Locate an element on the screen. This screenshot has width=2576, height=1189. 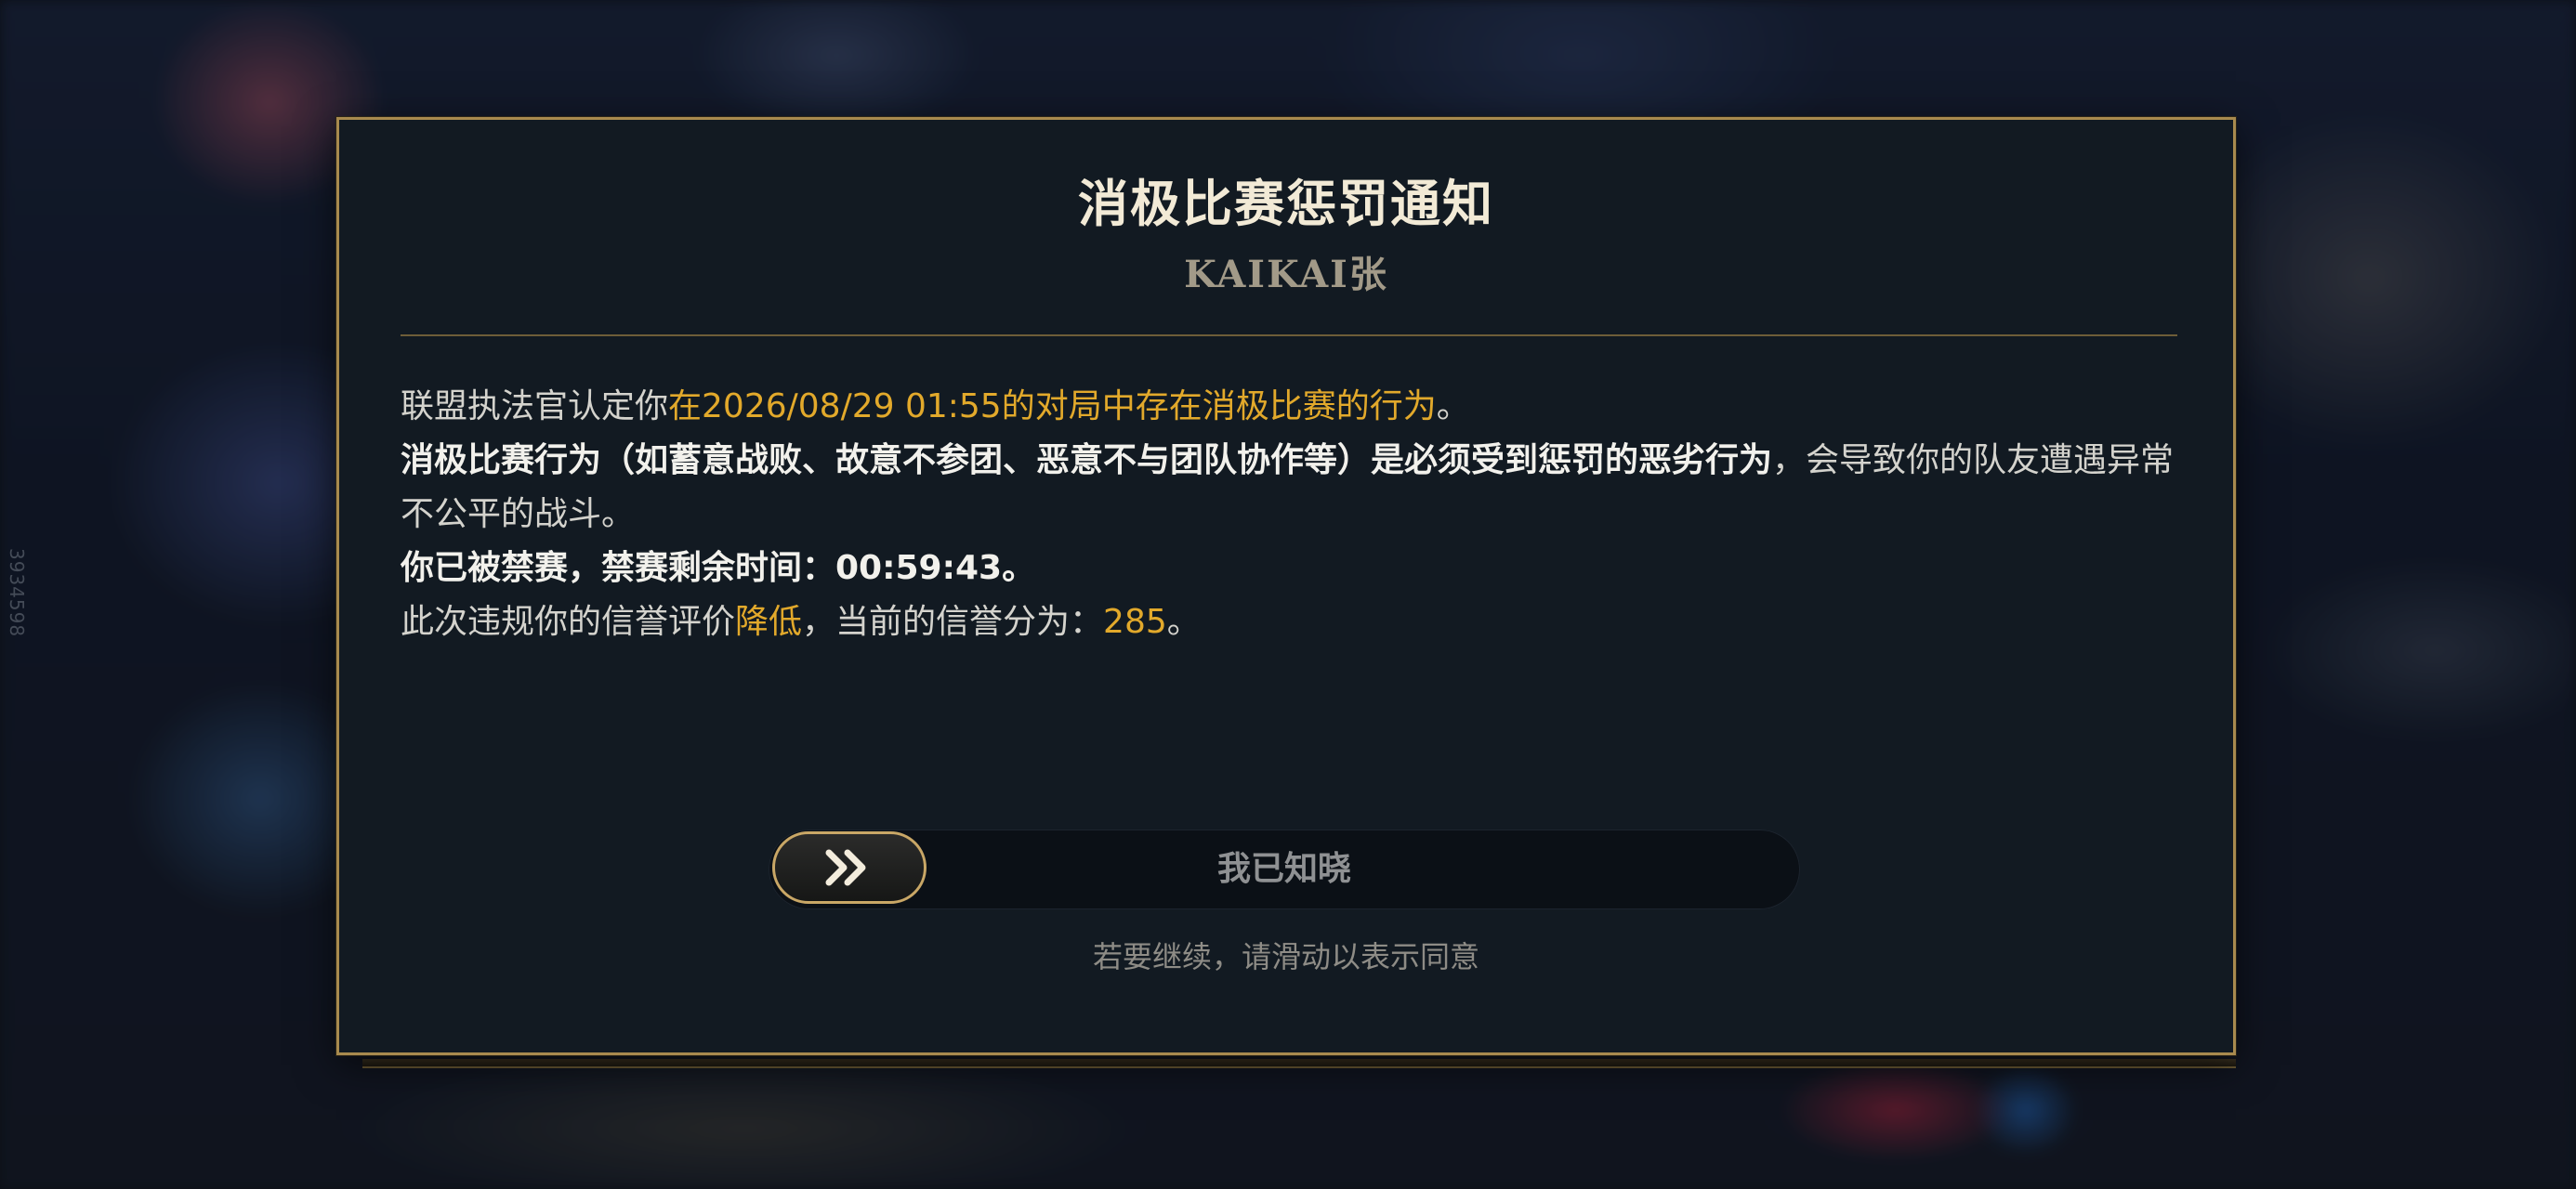
notice-line-credit-score: 此次违规你的信誉评价降低，当前的信誉分为：285。 is located at coordinates (801, 622).